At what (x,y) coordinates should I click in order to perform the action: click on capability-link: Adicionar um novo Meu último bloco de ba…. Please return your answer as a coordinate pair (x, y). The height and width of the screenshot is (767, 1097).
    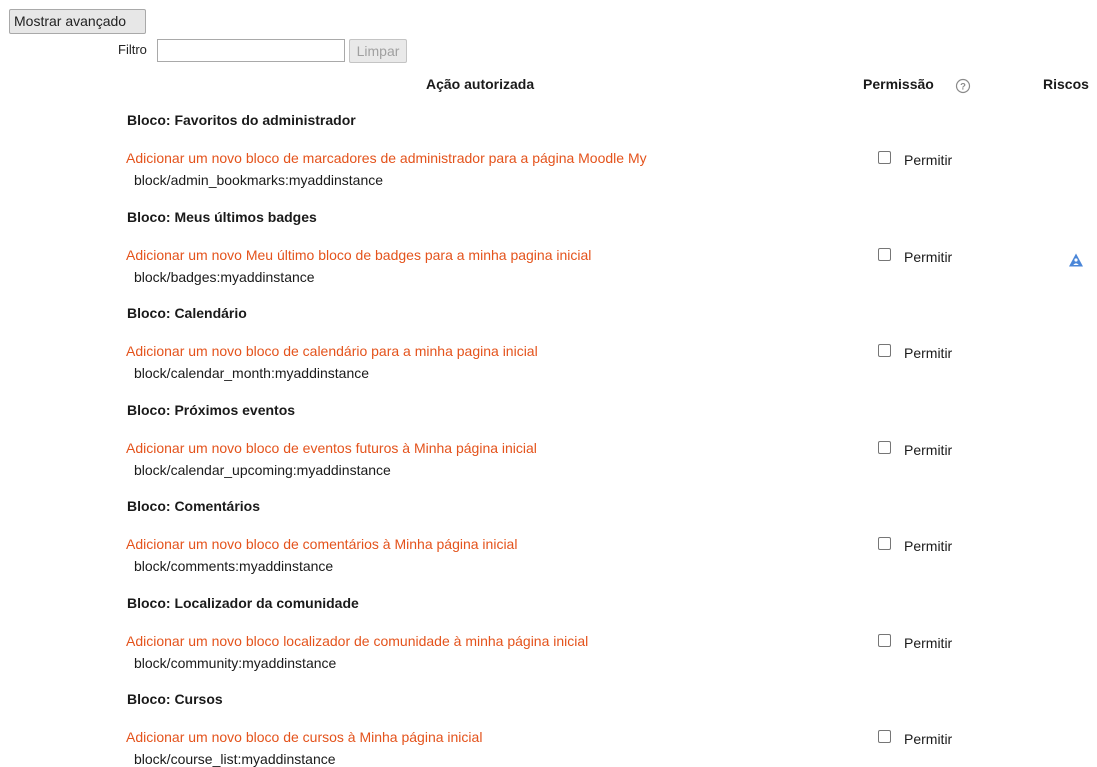
    Looking at the image, I should click on (358, 255).